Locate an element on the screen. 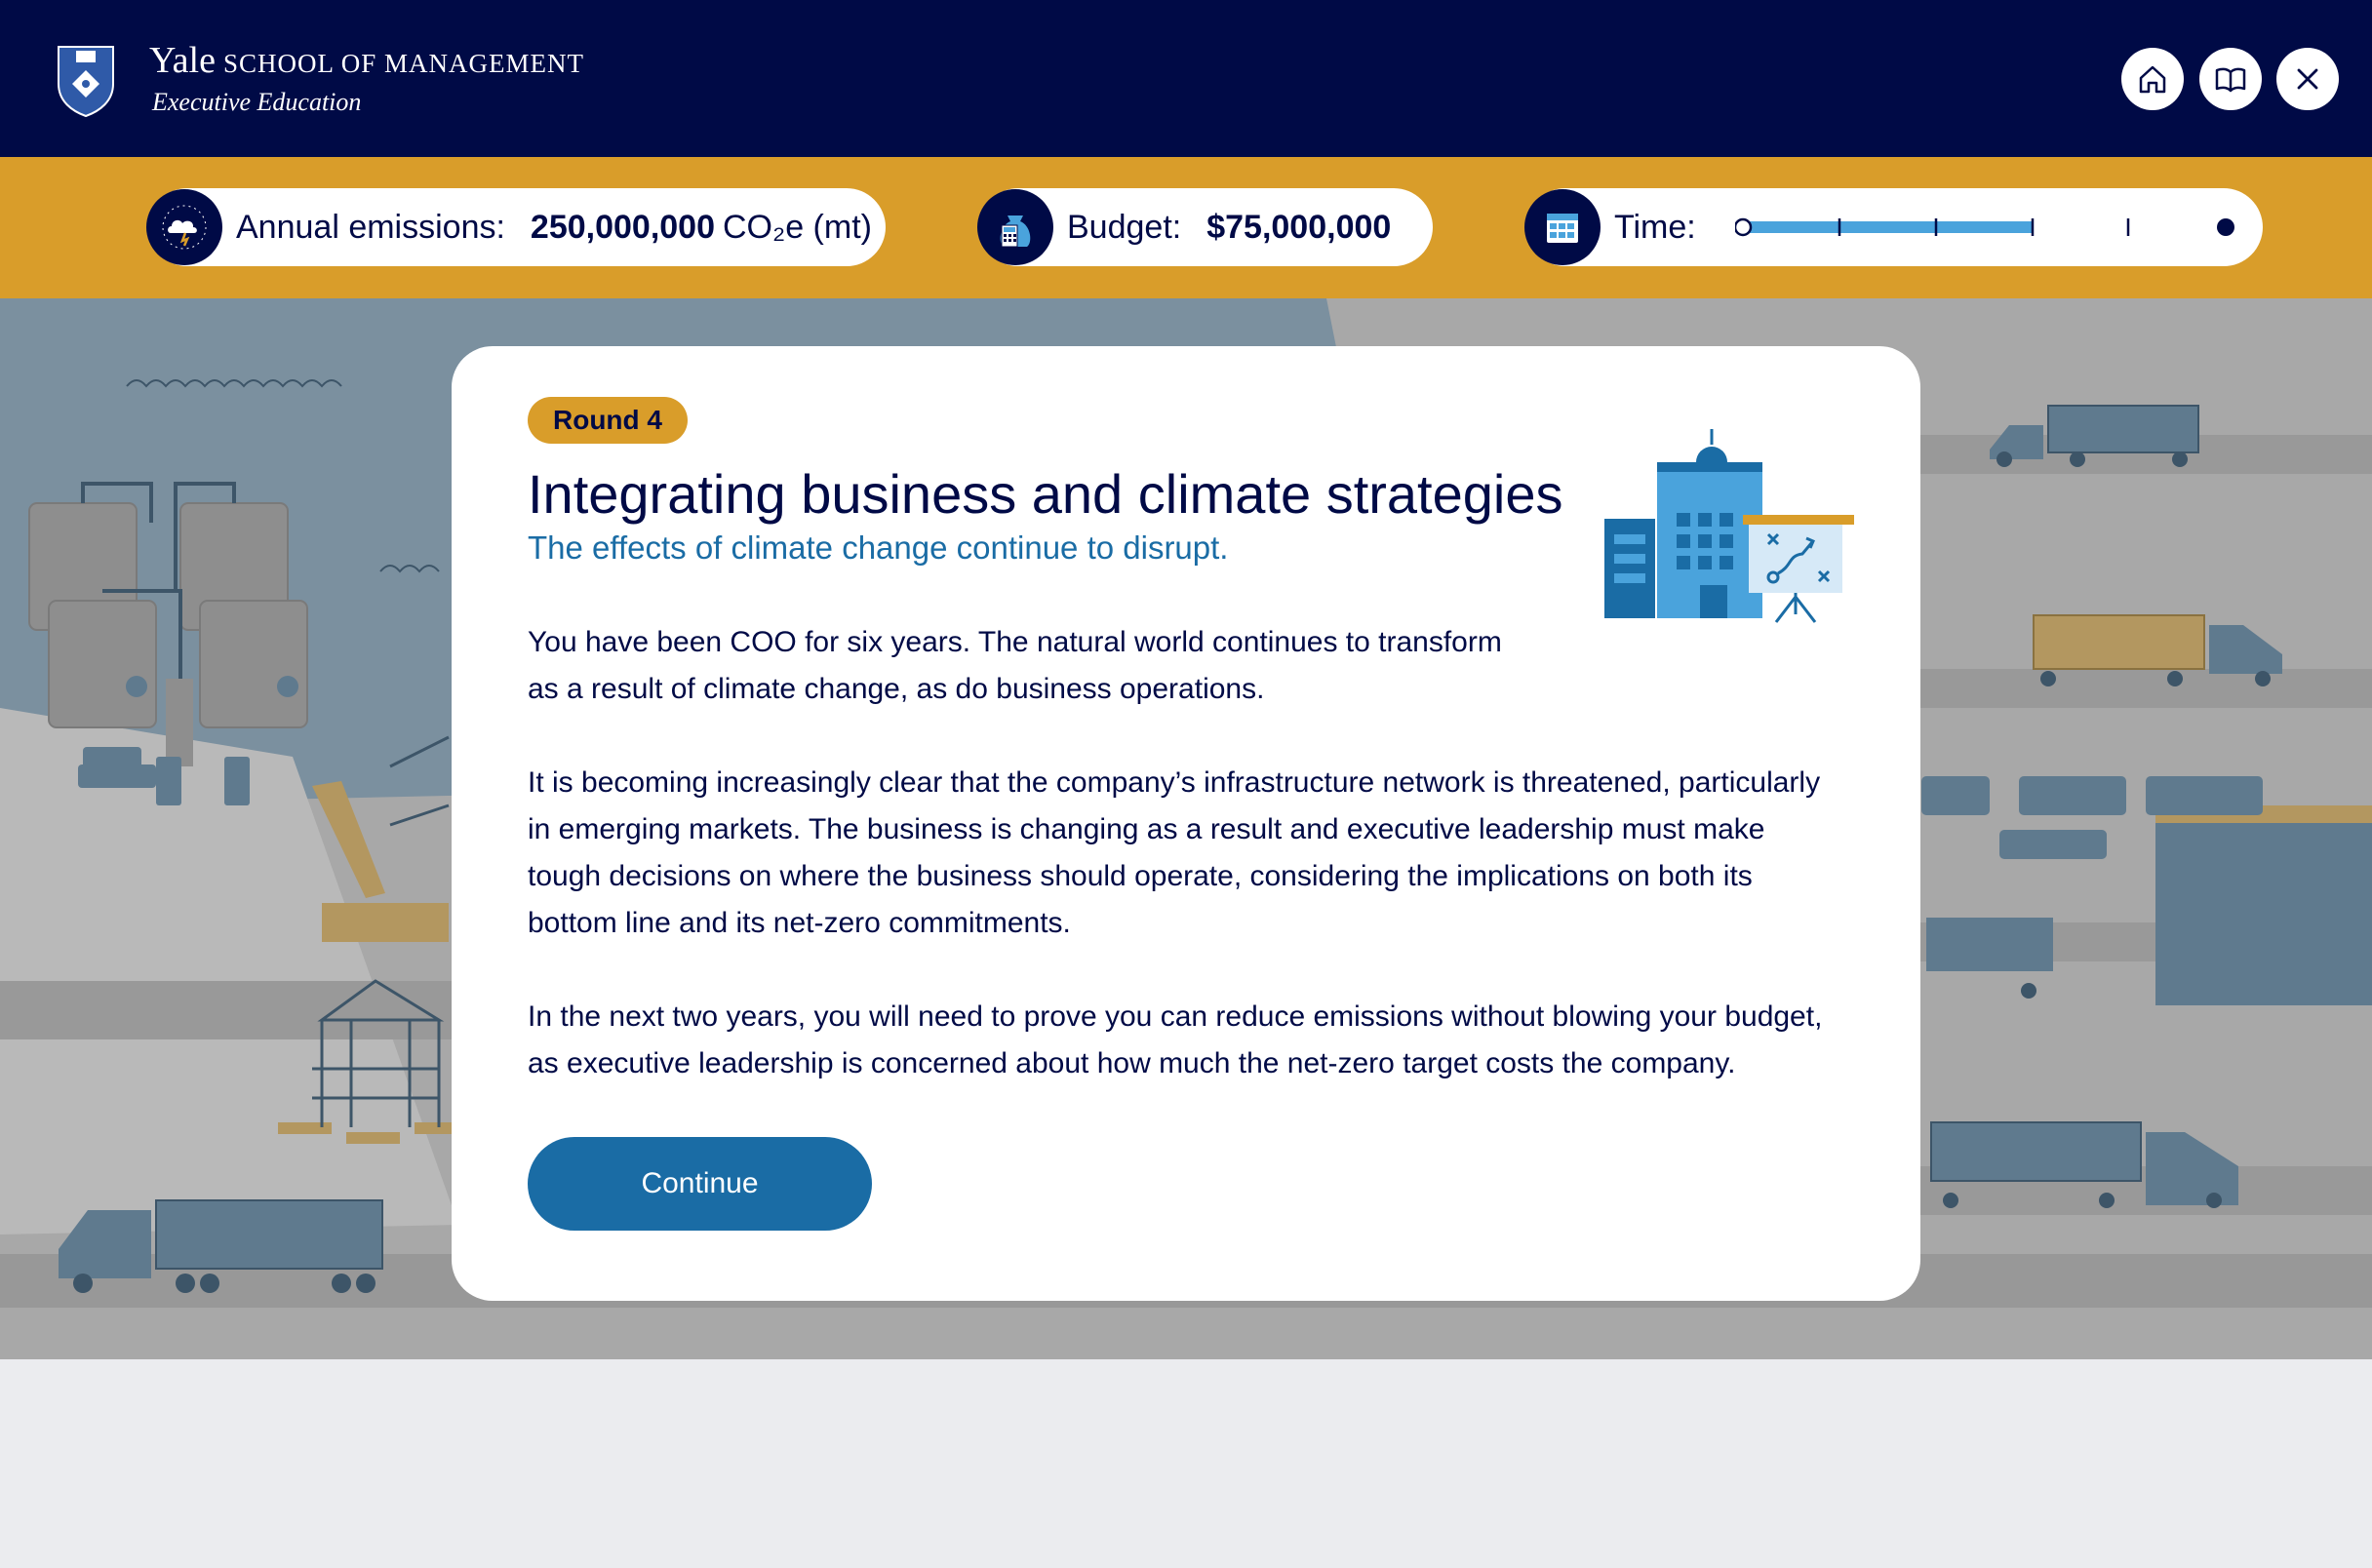 The height and width of the screenshot is (1568, 2372). calendar-icon is located at coordinates (1562, 227).